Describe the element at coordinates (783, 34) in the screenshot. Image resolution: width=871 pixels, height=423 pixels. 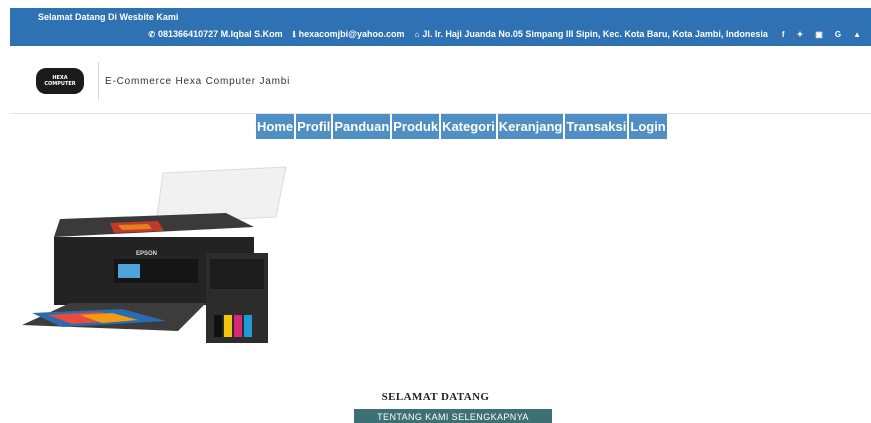
I see `facebook-icon: f` at that location.